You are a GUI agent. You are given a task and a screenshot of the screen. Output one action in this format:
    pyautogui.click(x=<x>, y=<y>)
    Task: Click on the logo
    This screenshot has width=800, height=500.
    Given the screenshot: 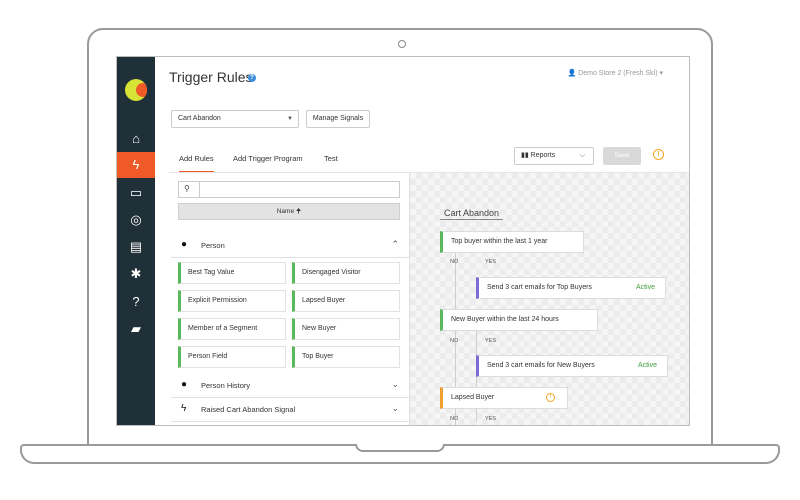 What is the action you would take?
    pyautogui.click(x=136, y=90)
    